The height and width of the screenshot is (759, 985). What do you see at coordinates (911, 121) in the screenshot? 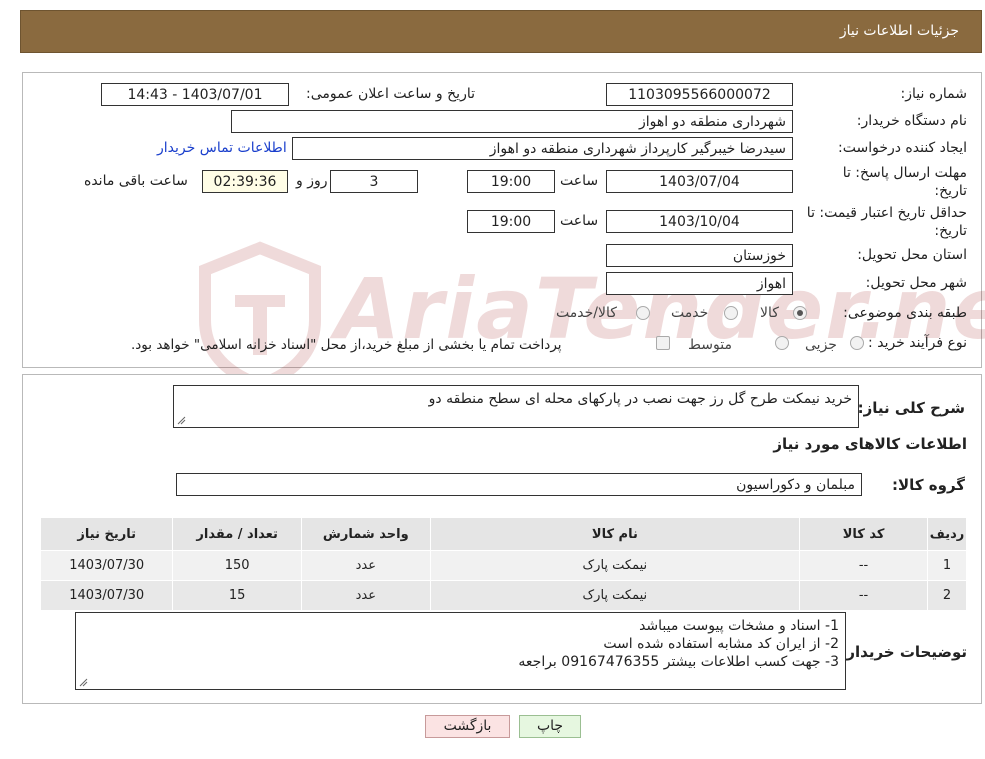
I see `buyer-org-label: نام دستگاه خریدار:` at bounding box center [911, 121].